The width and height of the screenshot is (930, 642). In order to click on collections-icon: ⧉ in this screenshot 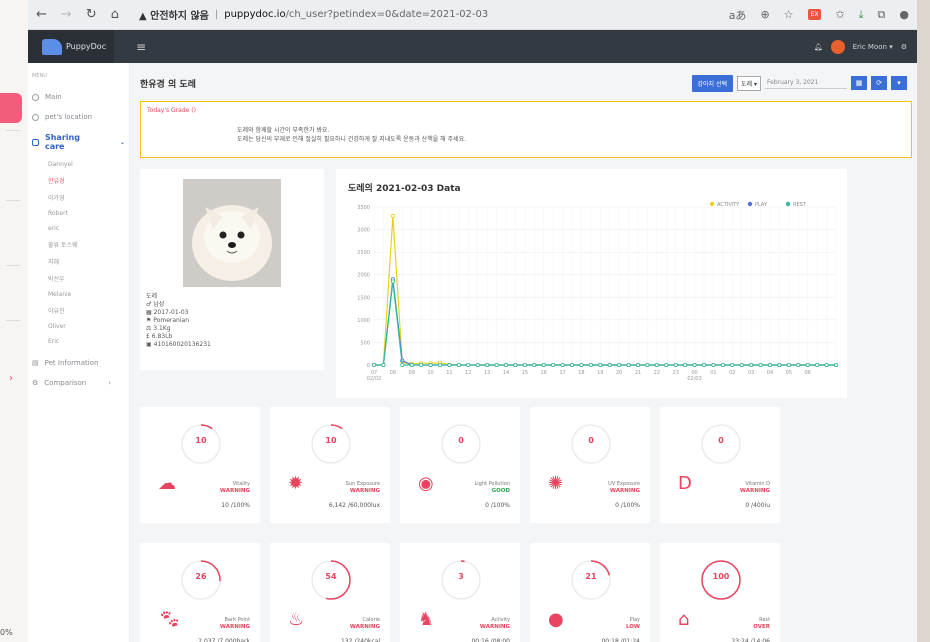, I will do `click(882, 15)`.